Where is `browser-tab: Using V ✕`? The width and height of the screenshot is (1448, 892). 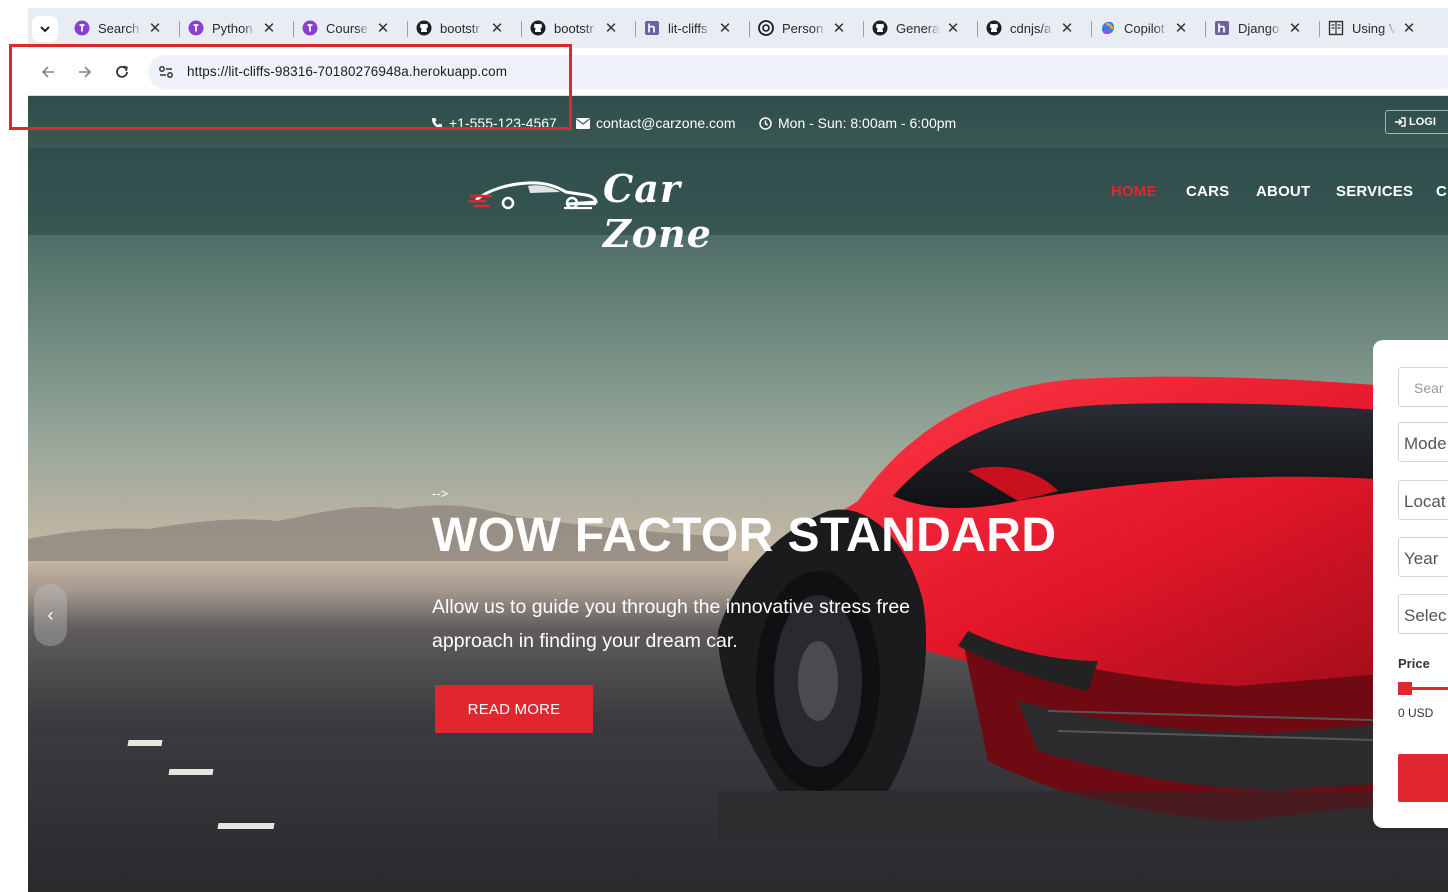 browser-tab: Using V ✕ is located at coordinates (1372, 28).